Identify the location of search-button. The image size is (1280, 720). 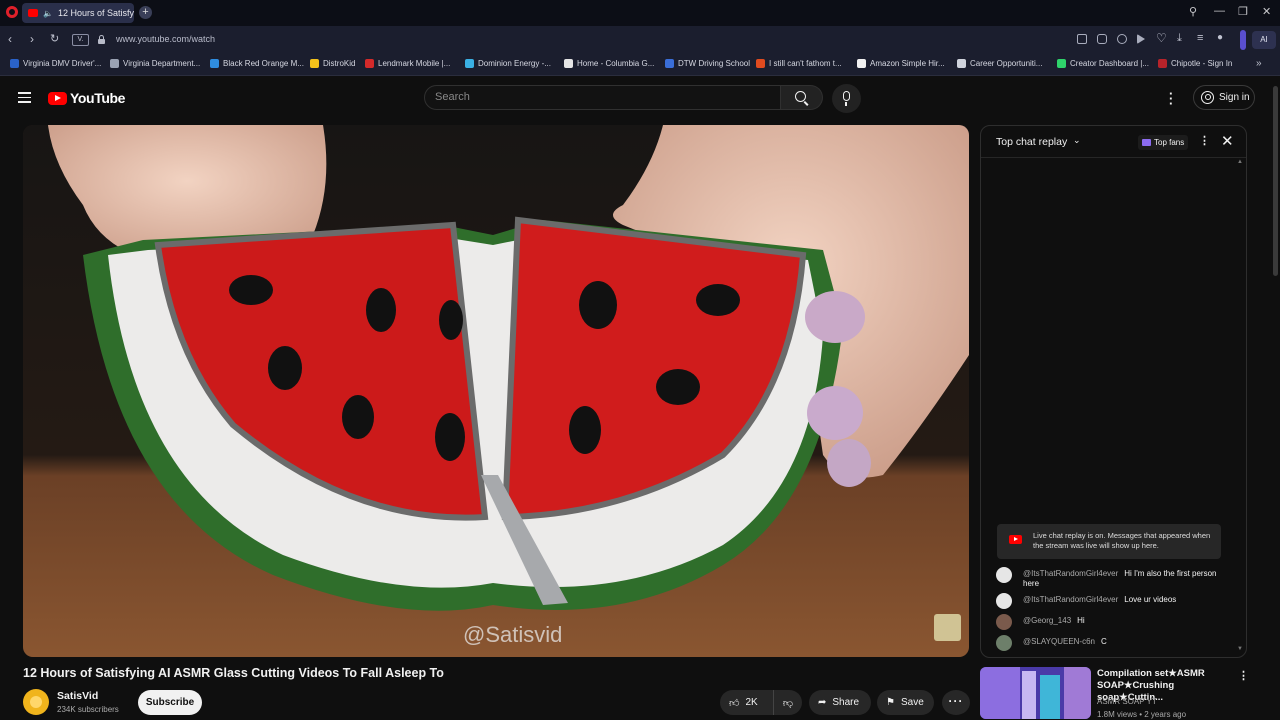
(802, 97).